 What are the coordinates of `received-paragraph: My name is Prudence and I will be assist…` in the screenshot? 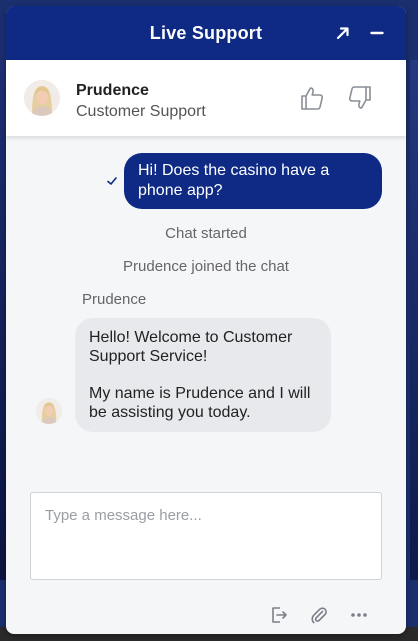 It's located at (200, 403).